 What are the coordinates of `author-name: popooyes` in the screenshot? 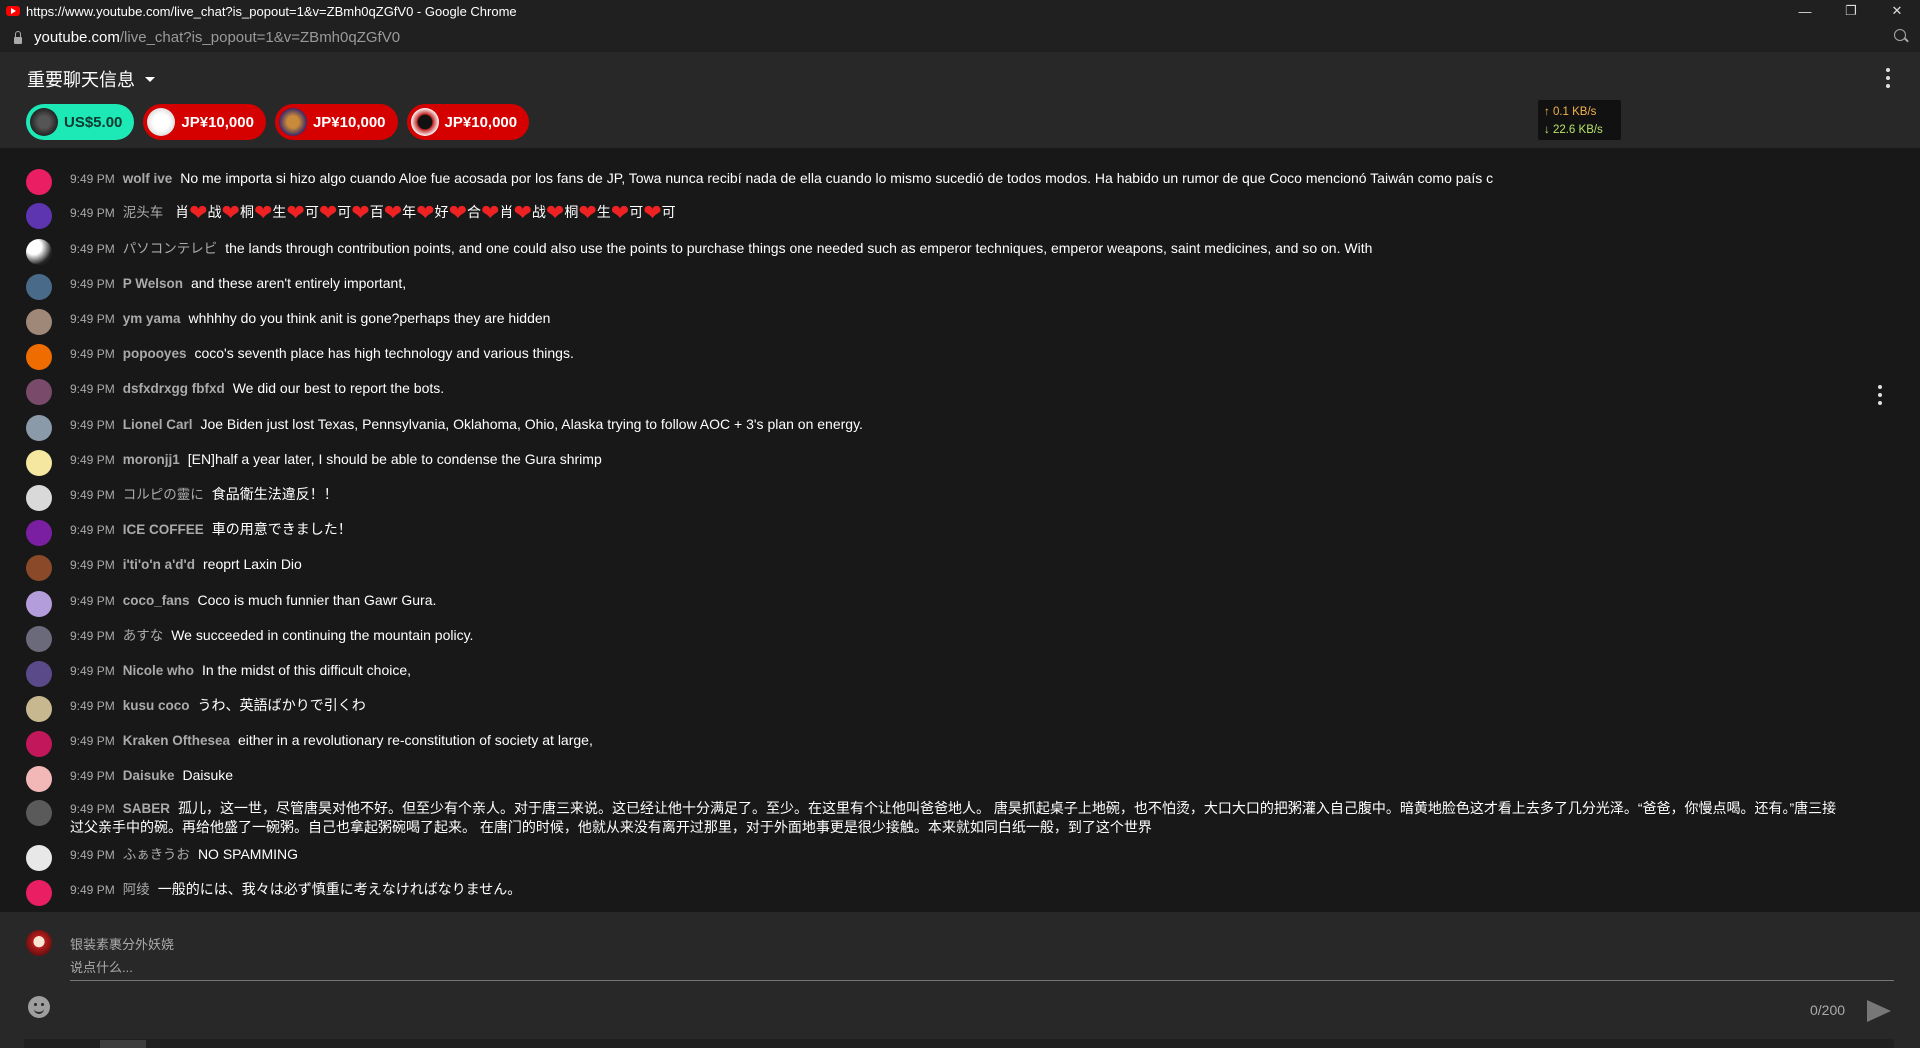 It's located at (155, 353).